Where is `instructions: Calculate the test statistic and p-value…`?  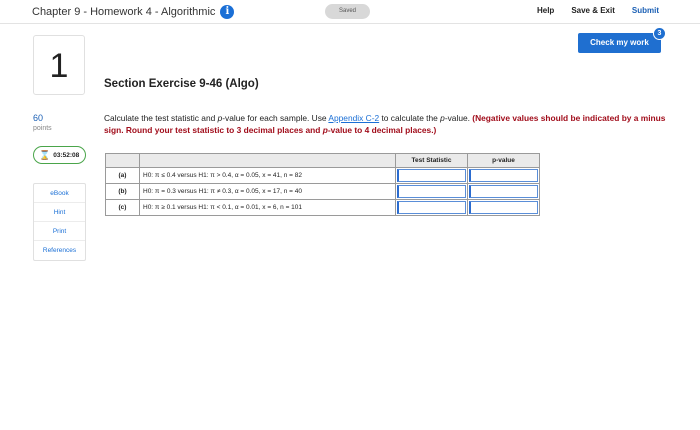 instructions: Calculate the test statistic and p-value… is located at coordinates (389, 124).